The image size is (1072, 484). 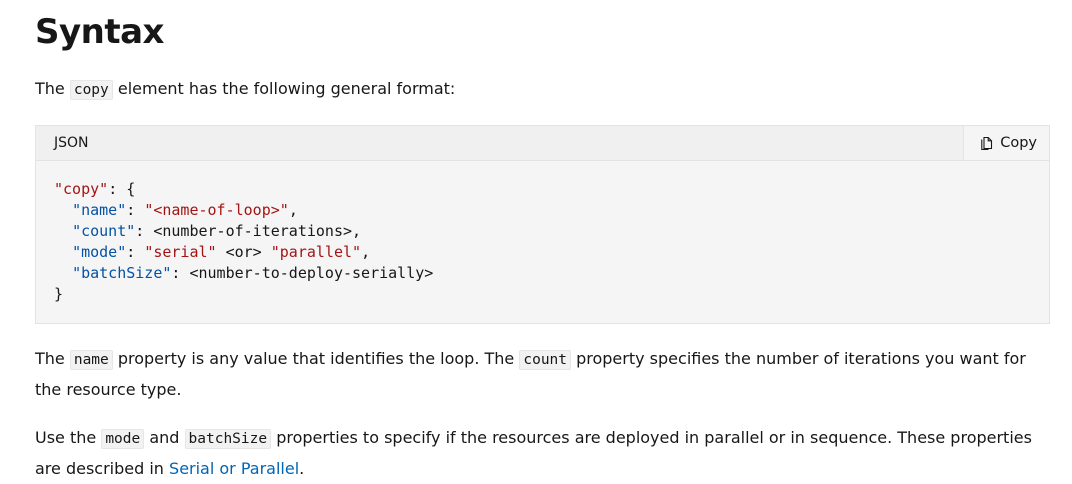 What do you see at coordinates (316, 252) in the screenshot?
I see `code-string: "parallel"` at bounding box center [316, 252].